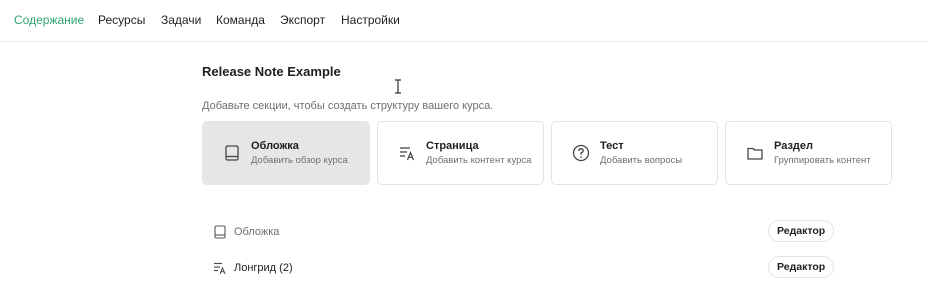 This screenshot has width=928, height=290. What do you see at coordinates (793, 146) in the screenshot?
I see `card-title: Раздел` at bounding box center [793, 146].